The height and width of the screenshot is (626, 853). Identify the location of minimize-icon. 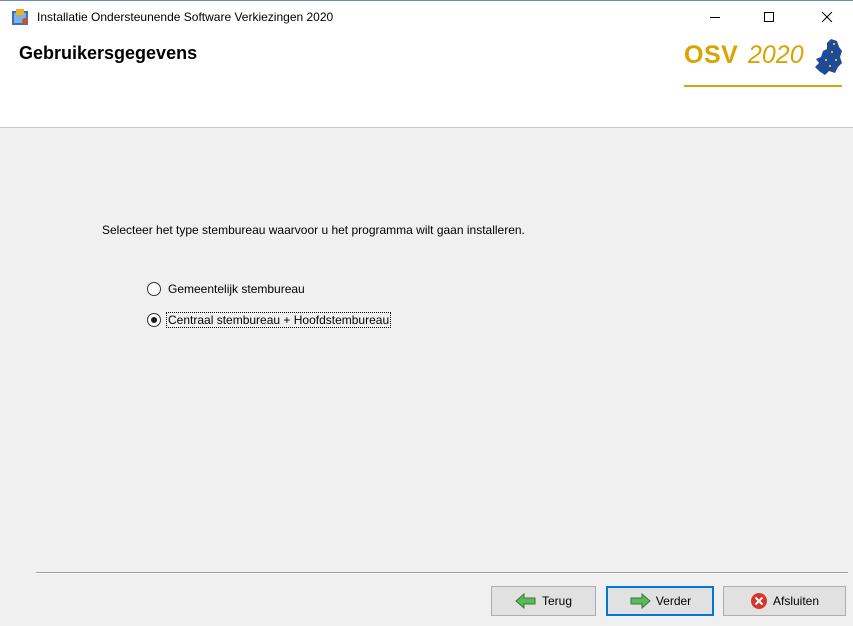
(715, 17).